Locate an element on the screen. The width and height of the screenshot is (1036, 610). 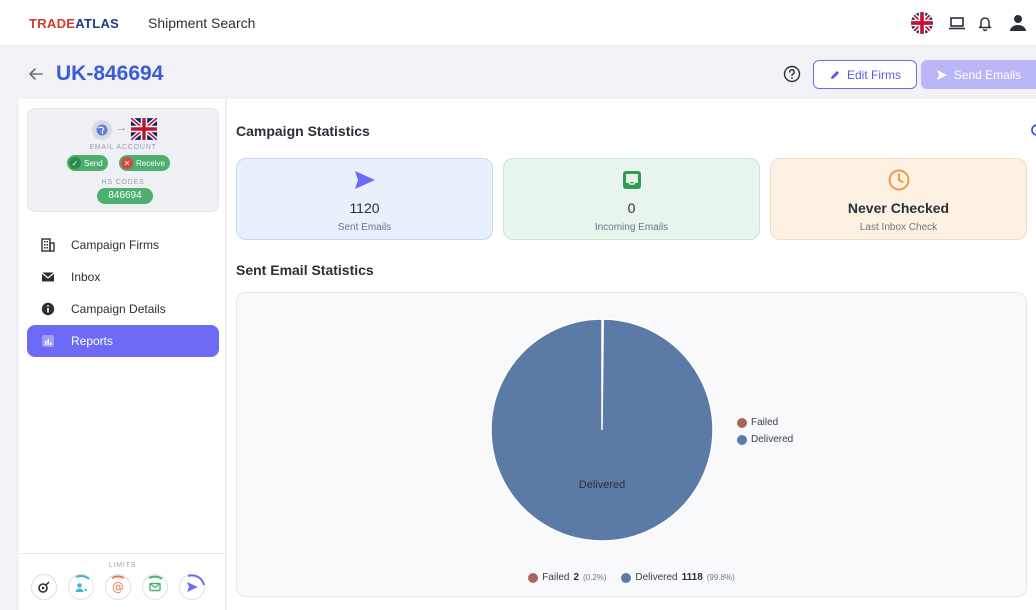
sidebar-item-campaign-details: Campaign Details is located at coordinates (123, 309).